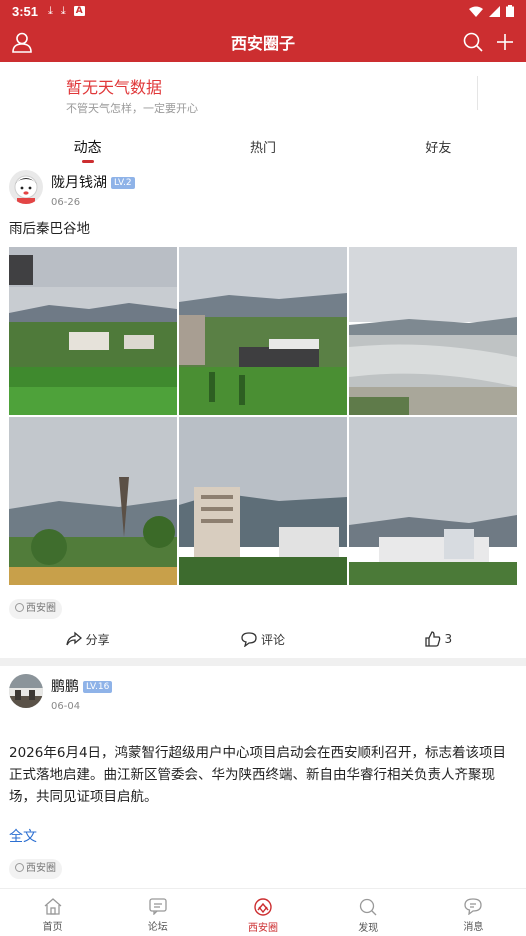 Image resolution: width=526 pixels, height=936 pixels. I want to click on message-icon, so click(473, 906).